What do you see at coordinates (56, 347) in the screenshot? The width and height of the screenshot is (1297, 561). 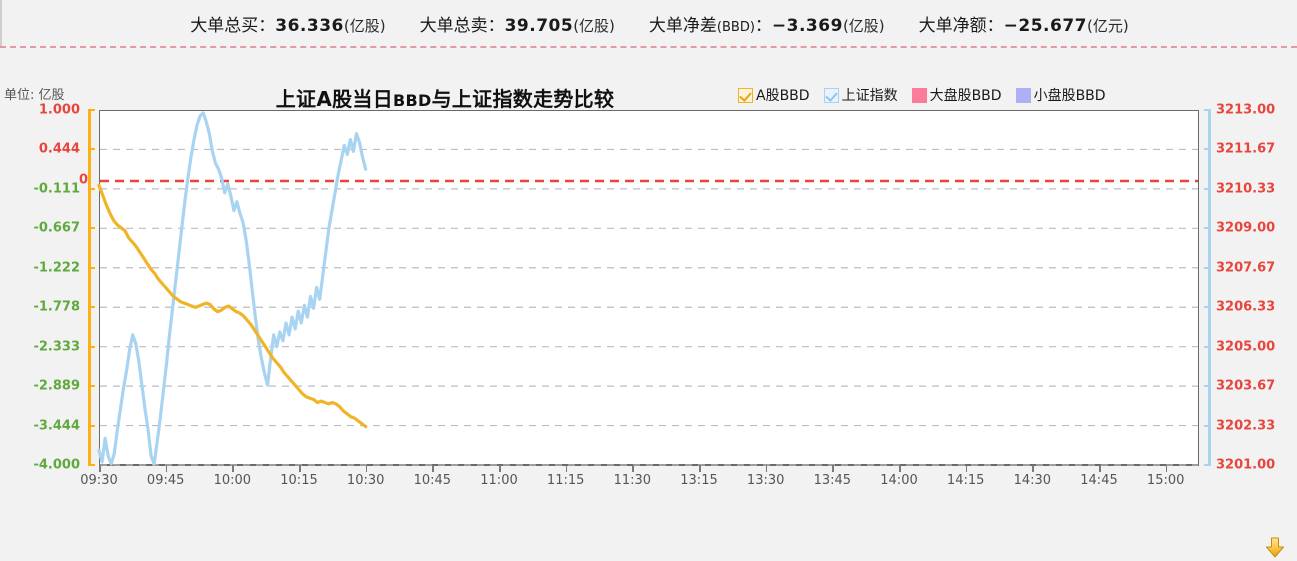 I see `y-axis-left-tick: -2.333` at bounding box center [56, 347].